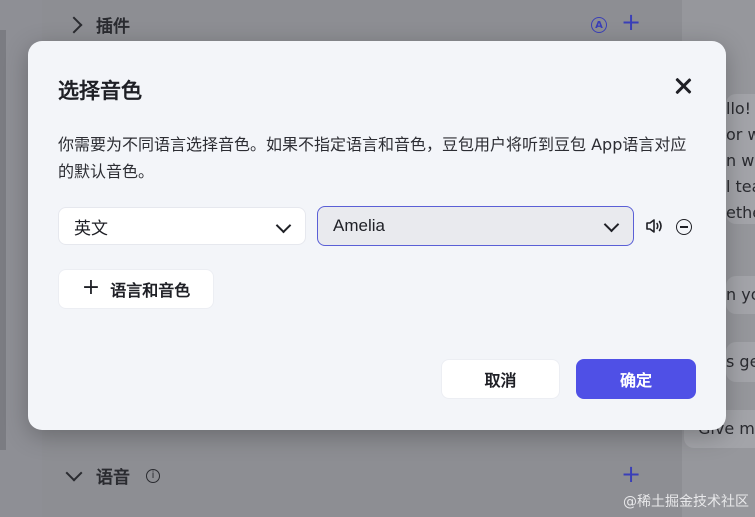  What do you see at coordinates (740, 212) in the screenshot?
I see `chat-line: ethe` at bounding box center [740, 212].